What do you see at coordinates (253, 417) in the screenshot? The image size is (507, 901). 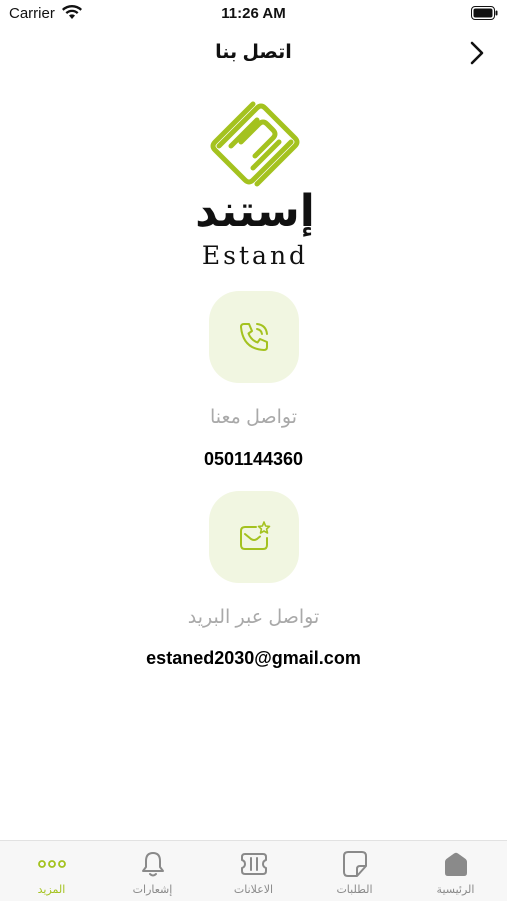 I see `phone-contact-label: تواصل معنا` at bounding box center [253, 417].